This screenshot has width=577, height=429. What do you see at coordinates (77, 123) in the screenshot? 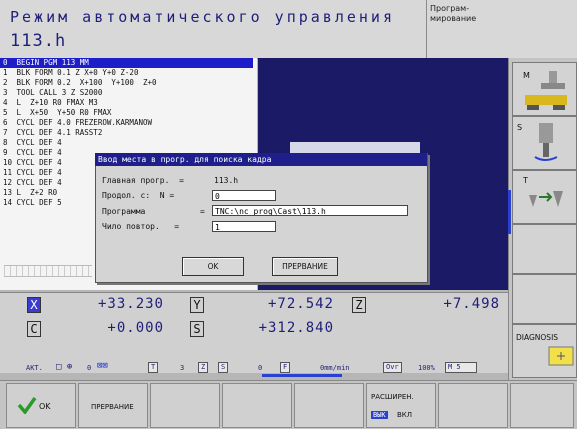
I see `program-line: 6 CYCL DEF 4.0 FREZEROW.KARMANOW` at bounding box center [77, 123].